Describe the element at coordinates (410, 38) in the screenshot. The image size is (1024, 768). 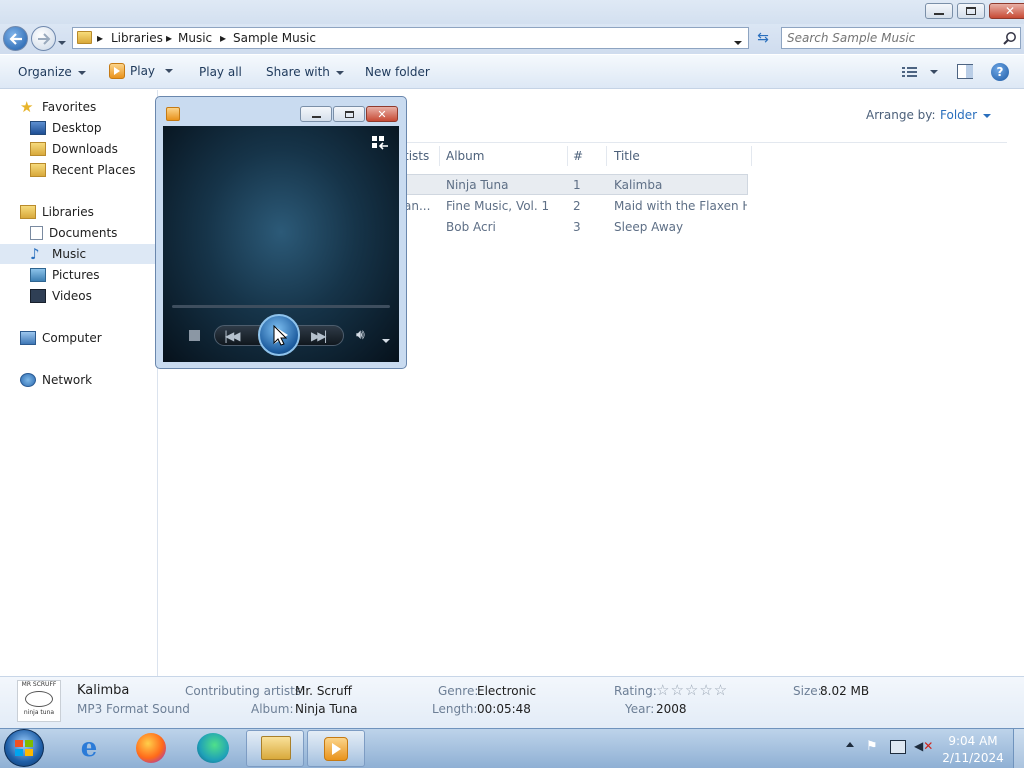
I see `address-bar: ▸ Libraries ▸ Music ▸ Sample Music` at that location.